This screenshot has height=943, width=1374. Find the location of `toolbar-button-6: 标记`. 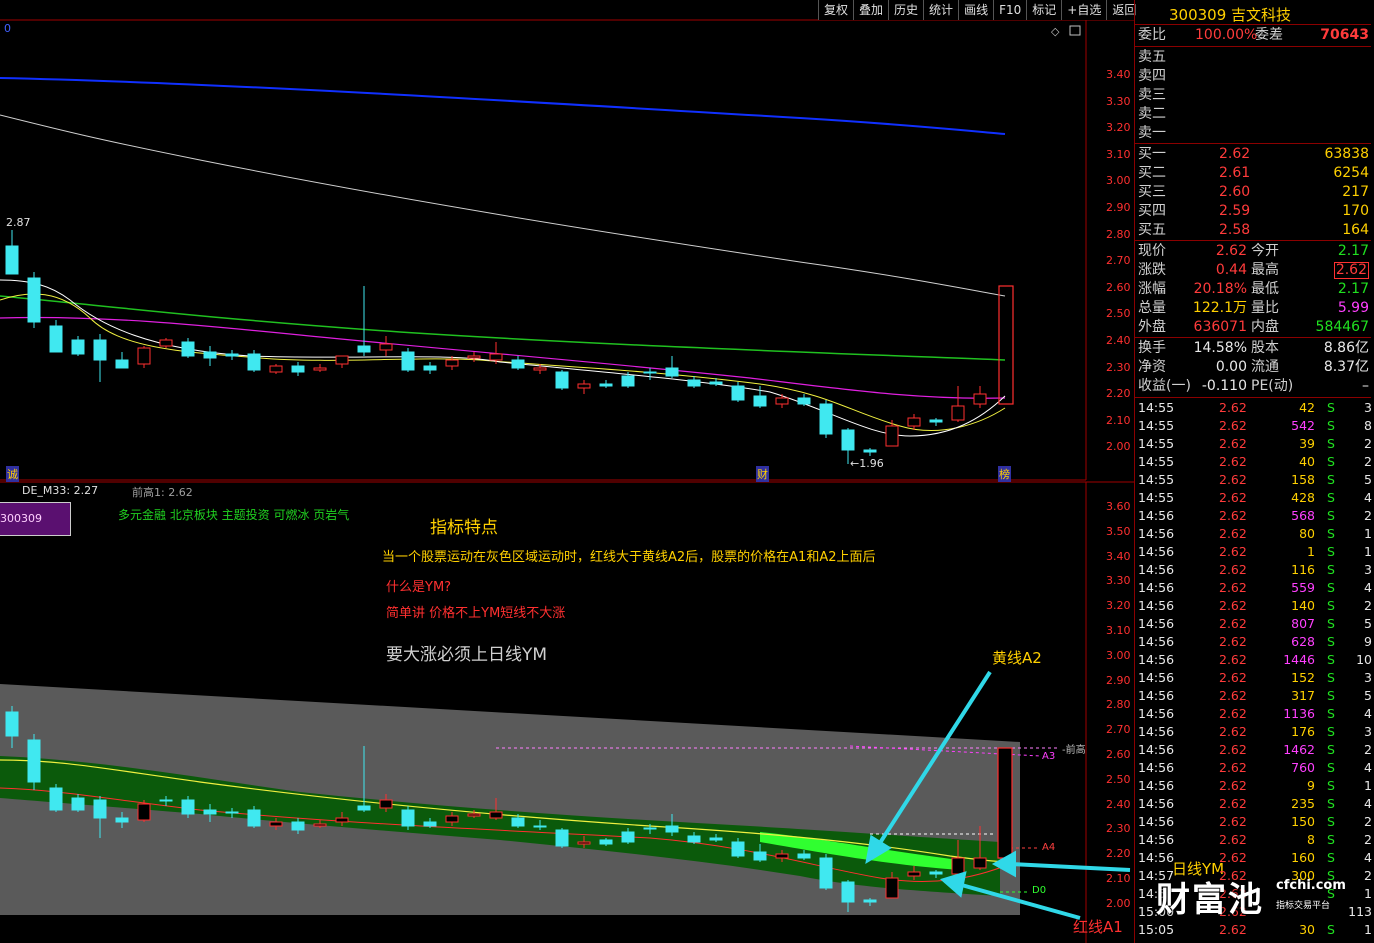

toolbar-button-6: 标记 is located at coordinates (1044, 10).